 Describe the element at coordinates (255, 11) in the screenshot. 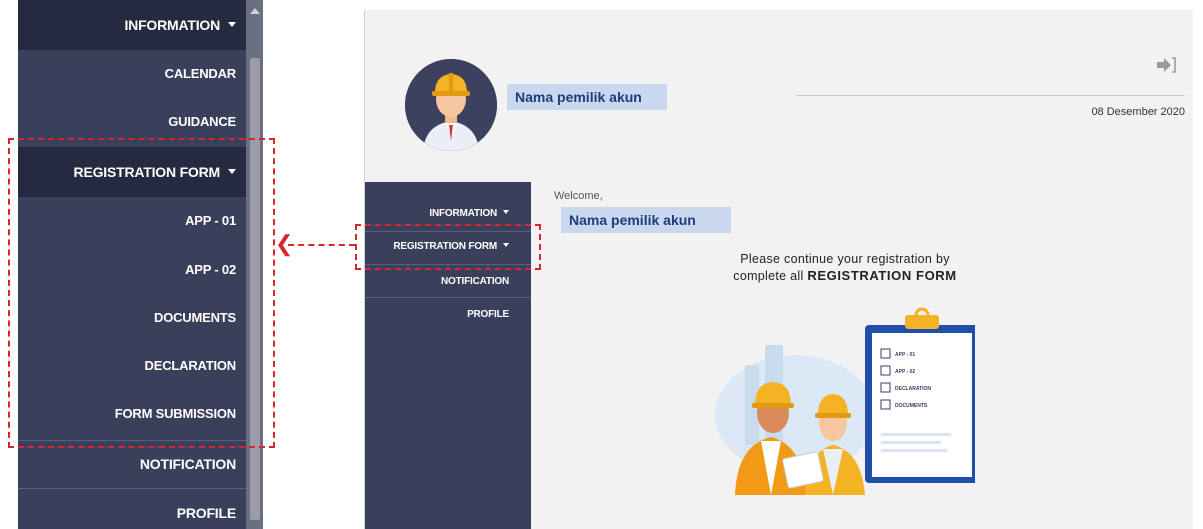

I see `scroll-up-arrow-icon` at that location.